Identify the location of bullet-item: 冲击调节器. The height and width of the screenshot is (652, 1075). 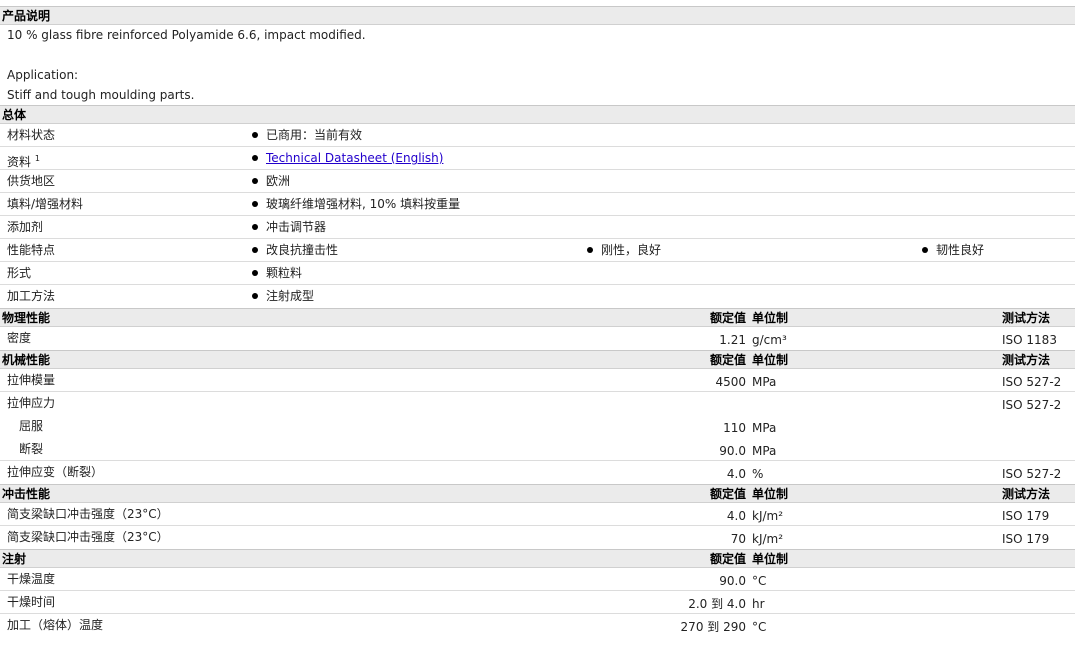
(289, 227).